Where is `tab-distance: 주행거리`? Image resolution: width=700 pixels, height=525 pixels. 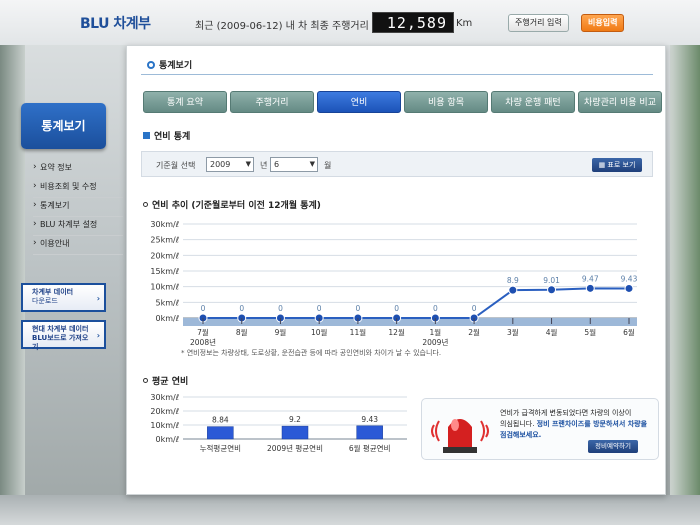
tab-distance: 주행거리 is located at coordinates (272, 102).